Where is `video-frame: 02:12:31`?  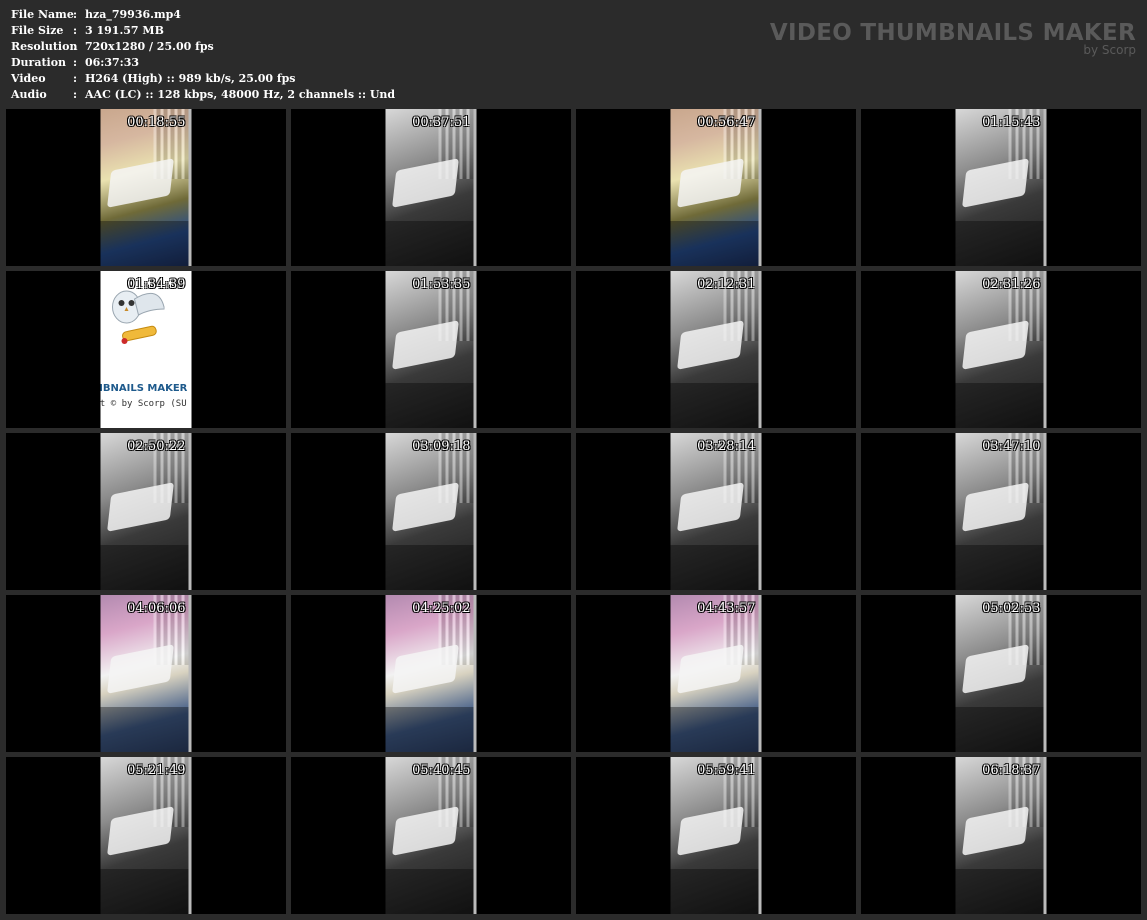
video-frame: 02:12:31 is located at coordinates (716, 349).